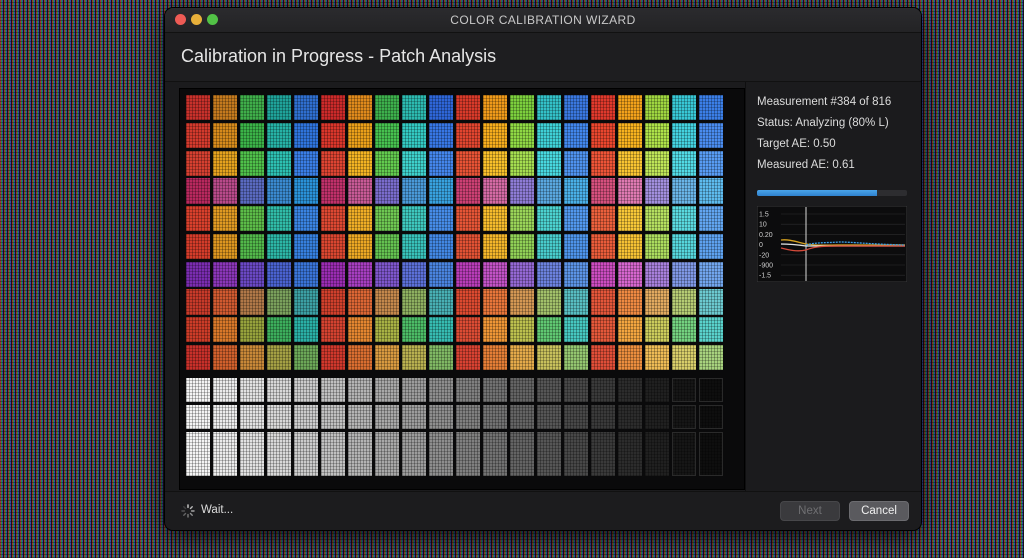 The width and height of the screenshot is (1024, 558). Describe the element at coordinates (810, 511) in the screenshot. I see `next-button: Next` at that location.